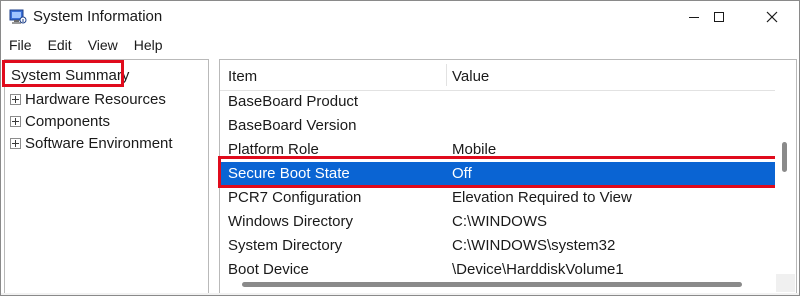  What do you see at coordinates (242, 76) in the screenshot?
I see `column-header-item: Item` at bounding box center [242, 76].